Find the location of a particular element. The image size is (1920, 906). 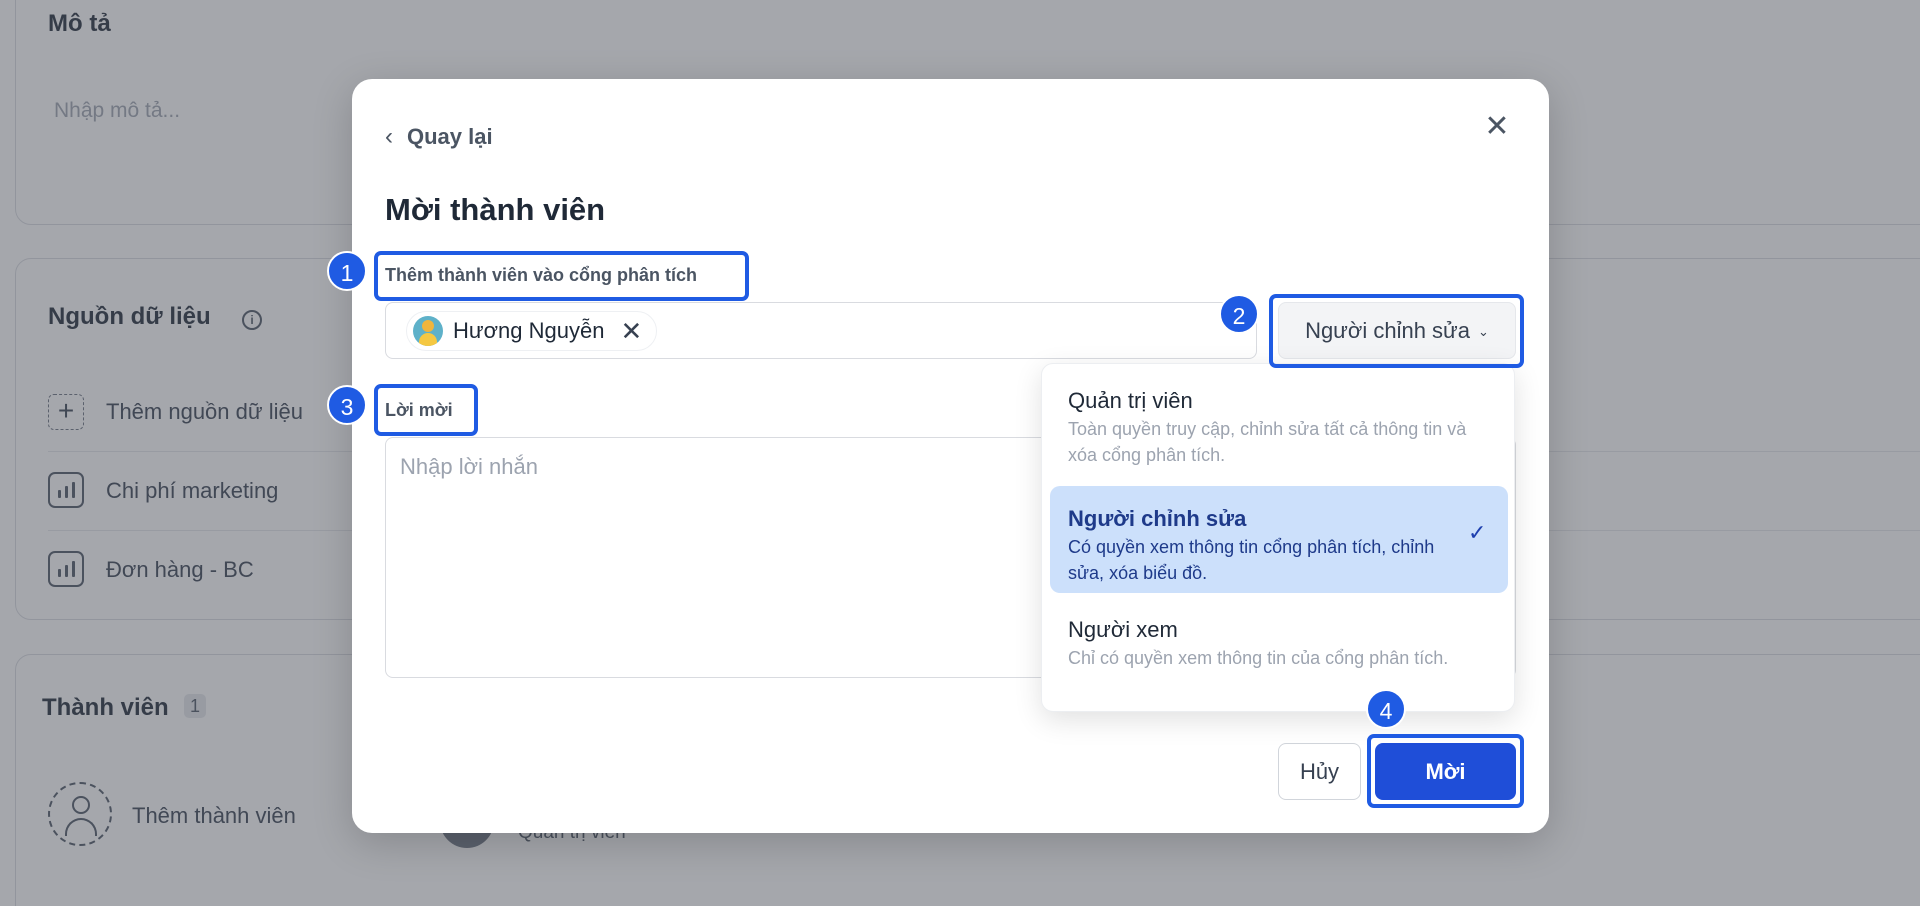

annotation-badge: 1 is located at coordinates (347, 271).